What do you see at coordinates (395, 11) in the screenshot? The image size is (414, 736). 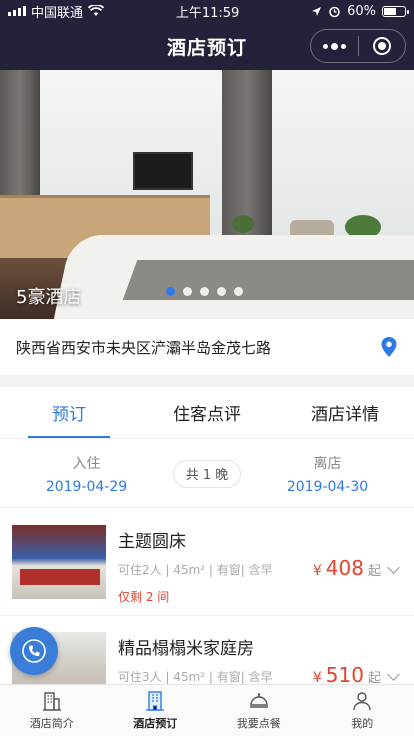 I see `battery-icon` at bounding box center [395, 11].